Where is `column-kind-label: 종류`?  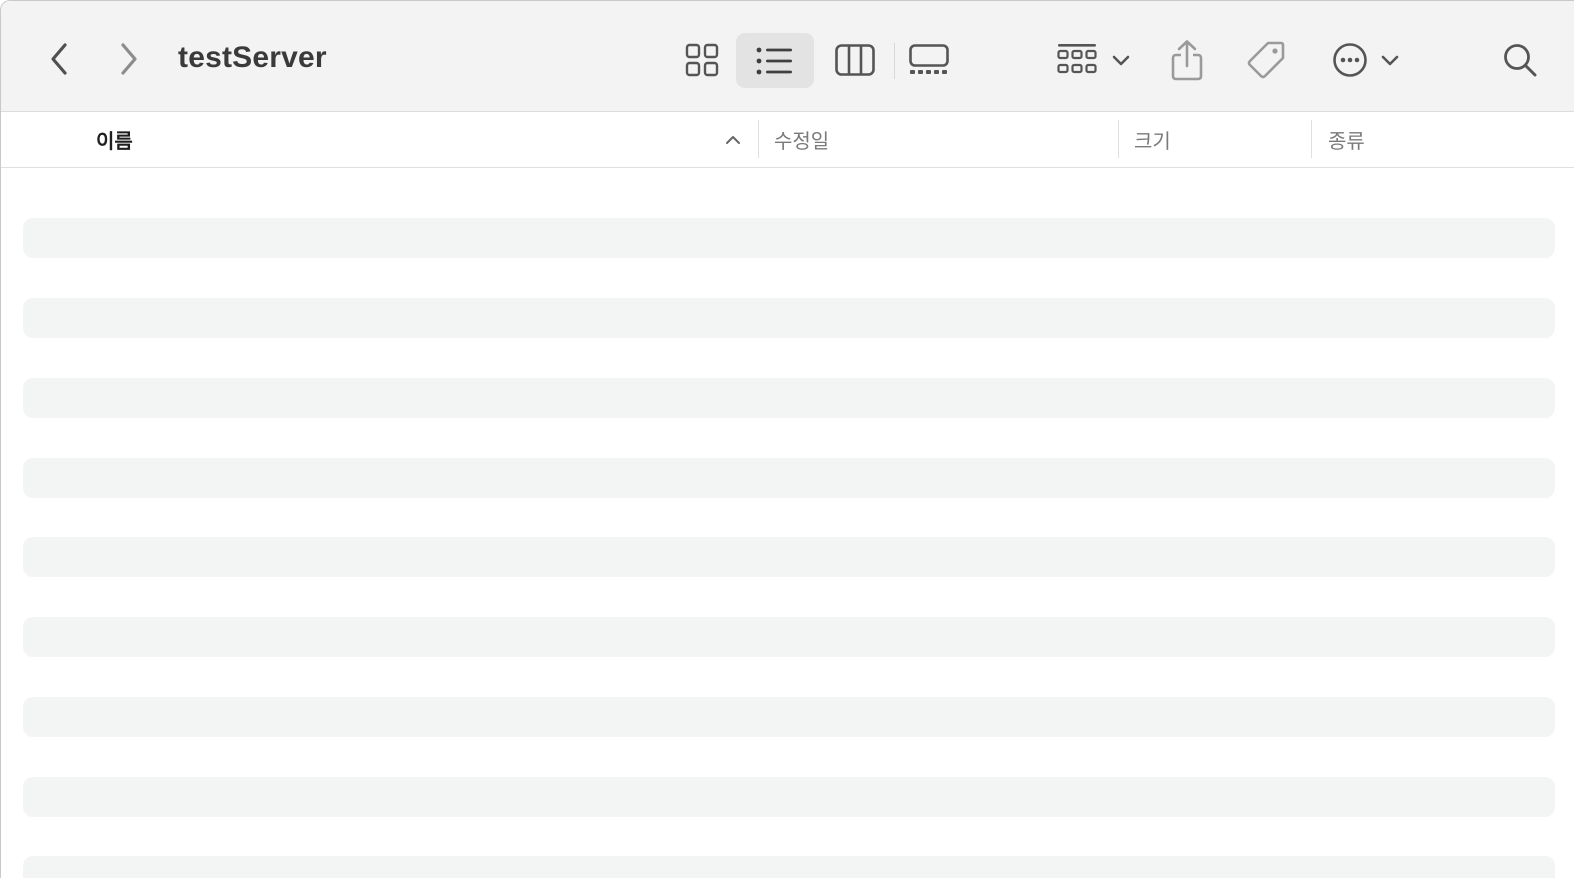
column-kind-label: 종류 is located at coordinates (1346, 141).